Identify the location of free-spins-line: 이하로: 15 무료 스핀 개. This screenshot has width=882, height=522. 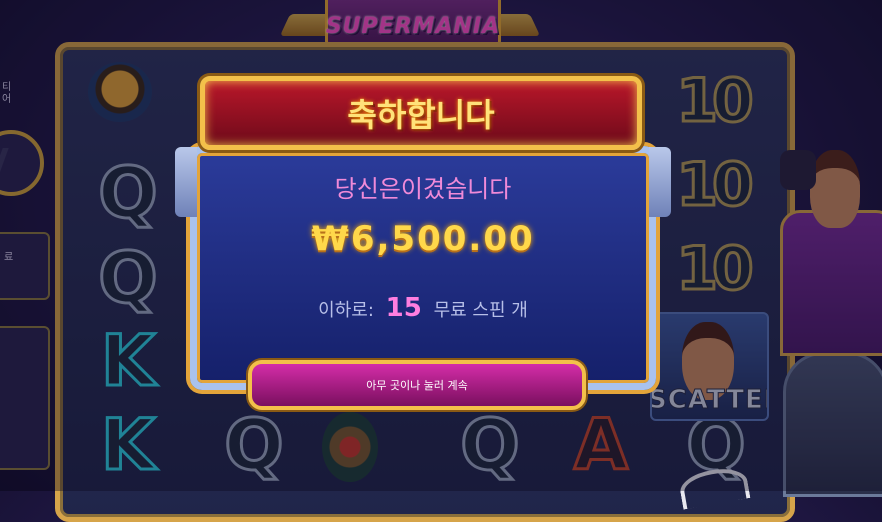
(423, 308).